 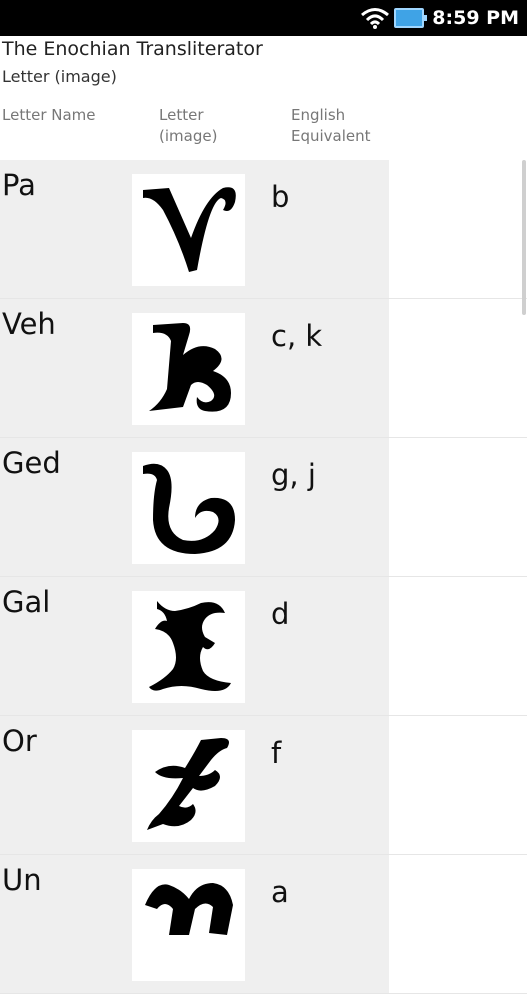 I want to click on gal-letter-icon, so click(x=189, y=646).